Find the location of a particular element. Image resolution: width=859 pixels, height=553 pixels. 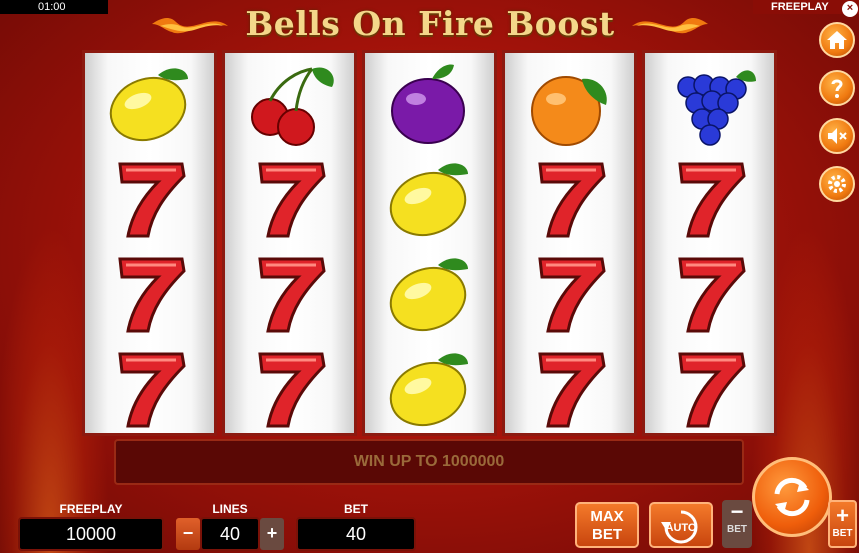

grapes-symbol-icon is located at coordinates (709, 103).